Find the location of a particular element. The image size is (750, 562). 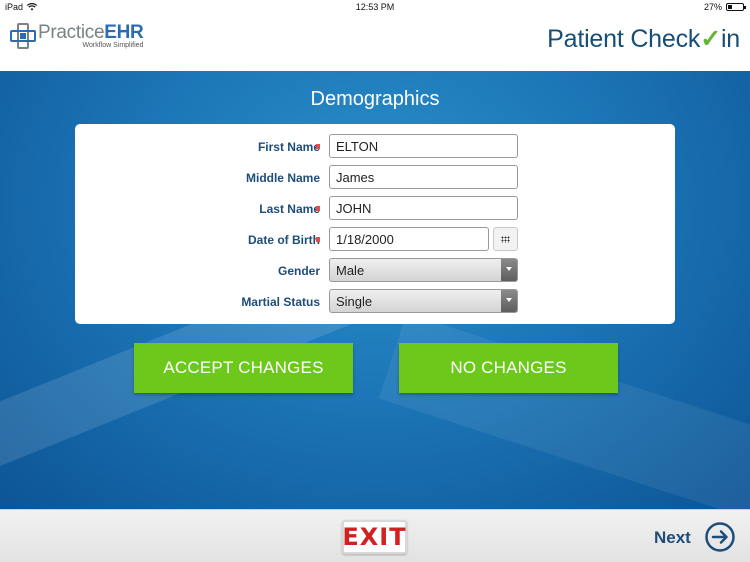

marital-status-row: Martial Status Single is located at coordinates (375, 301).